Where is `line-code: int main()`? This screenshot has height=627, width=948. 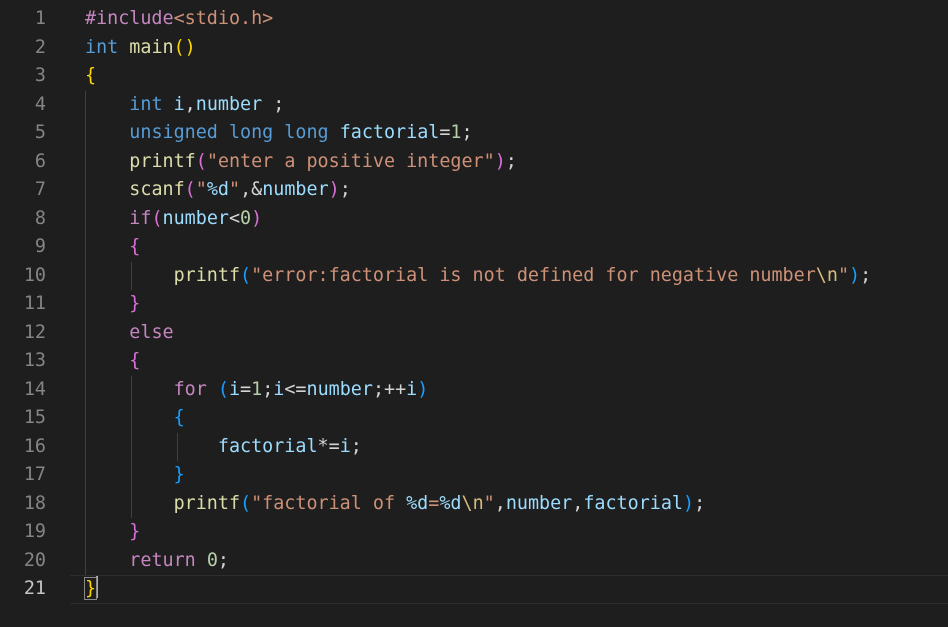 line-code: int main() is located at coordinates (140, 48).